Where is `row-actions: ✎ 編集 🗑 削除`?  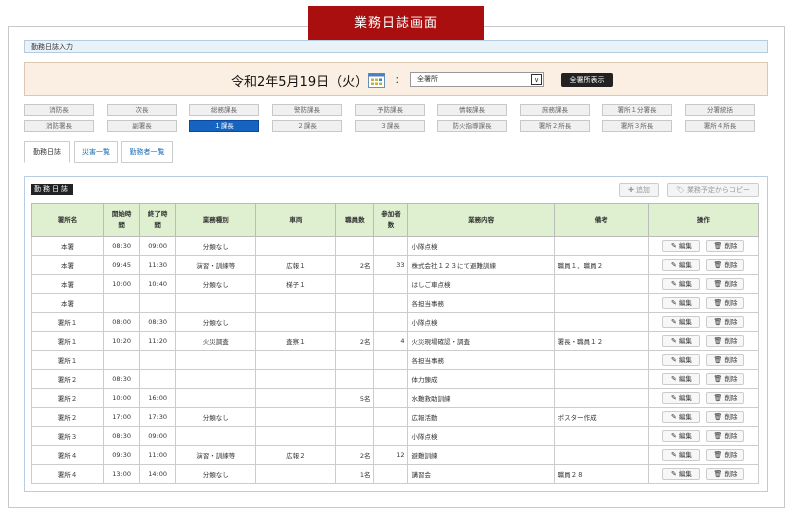
row-actions: ✎ 編集 🗑 削除 is located at coordinates (703, 474).